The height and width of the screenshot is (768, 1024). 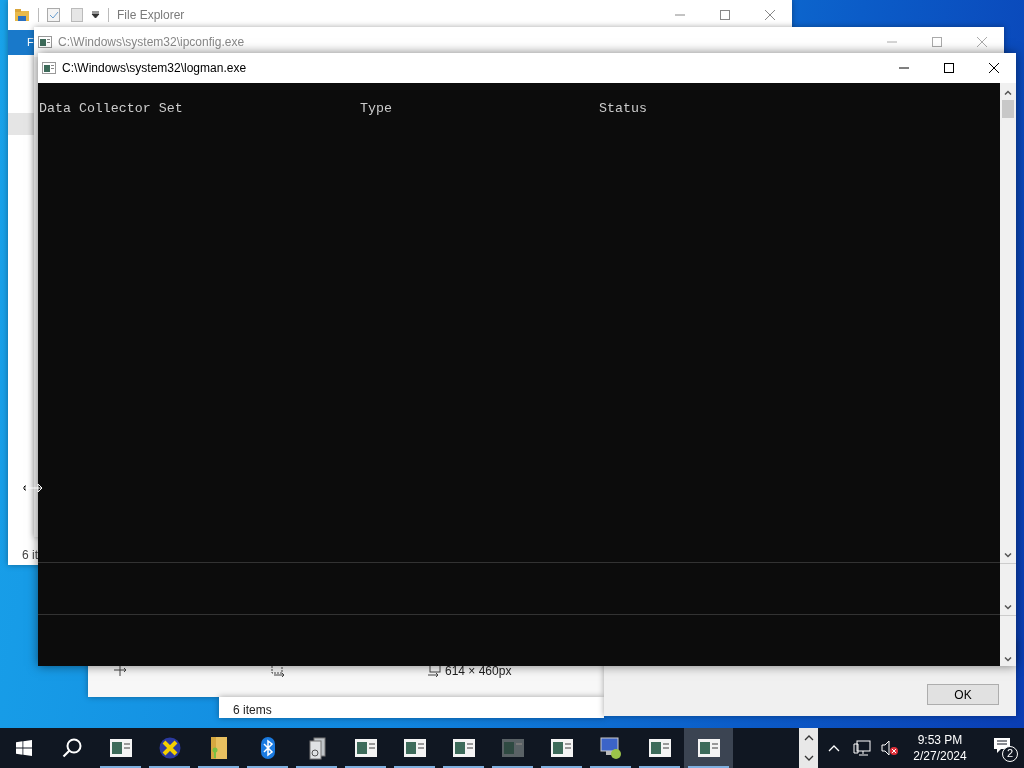 What do you see at coordinates (434, 670) in the screenshot?
I see `image-size-icon` at bounding box center [434, 670].